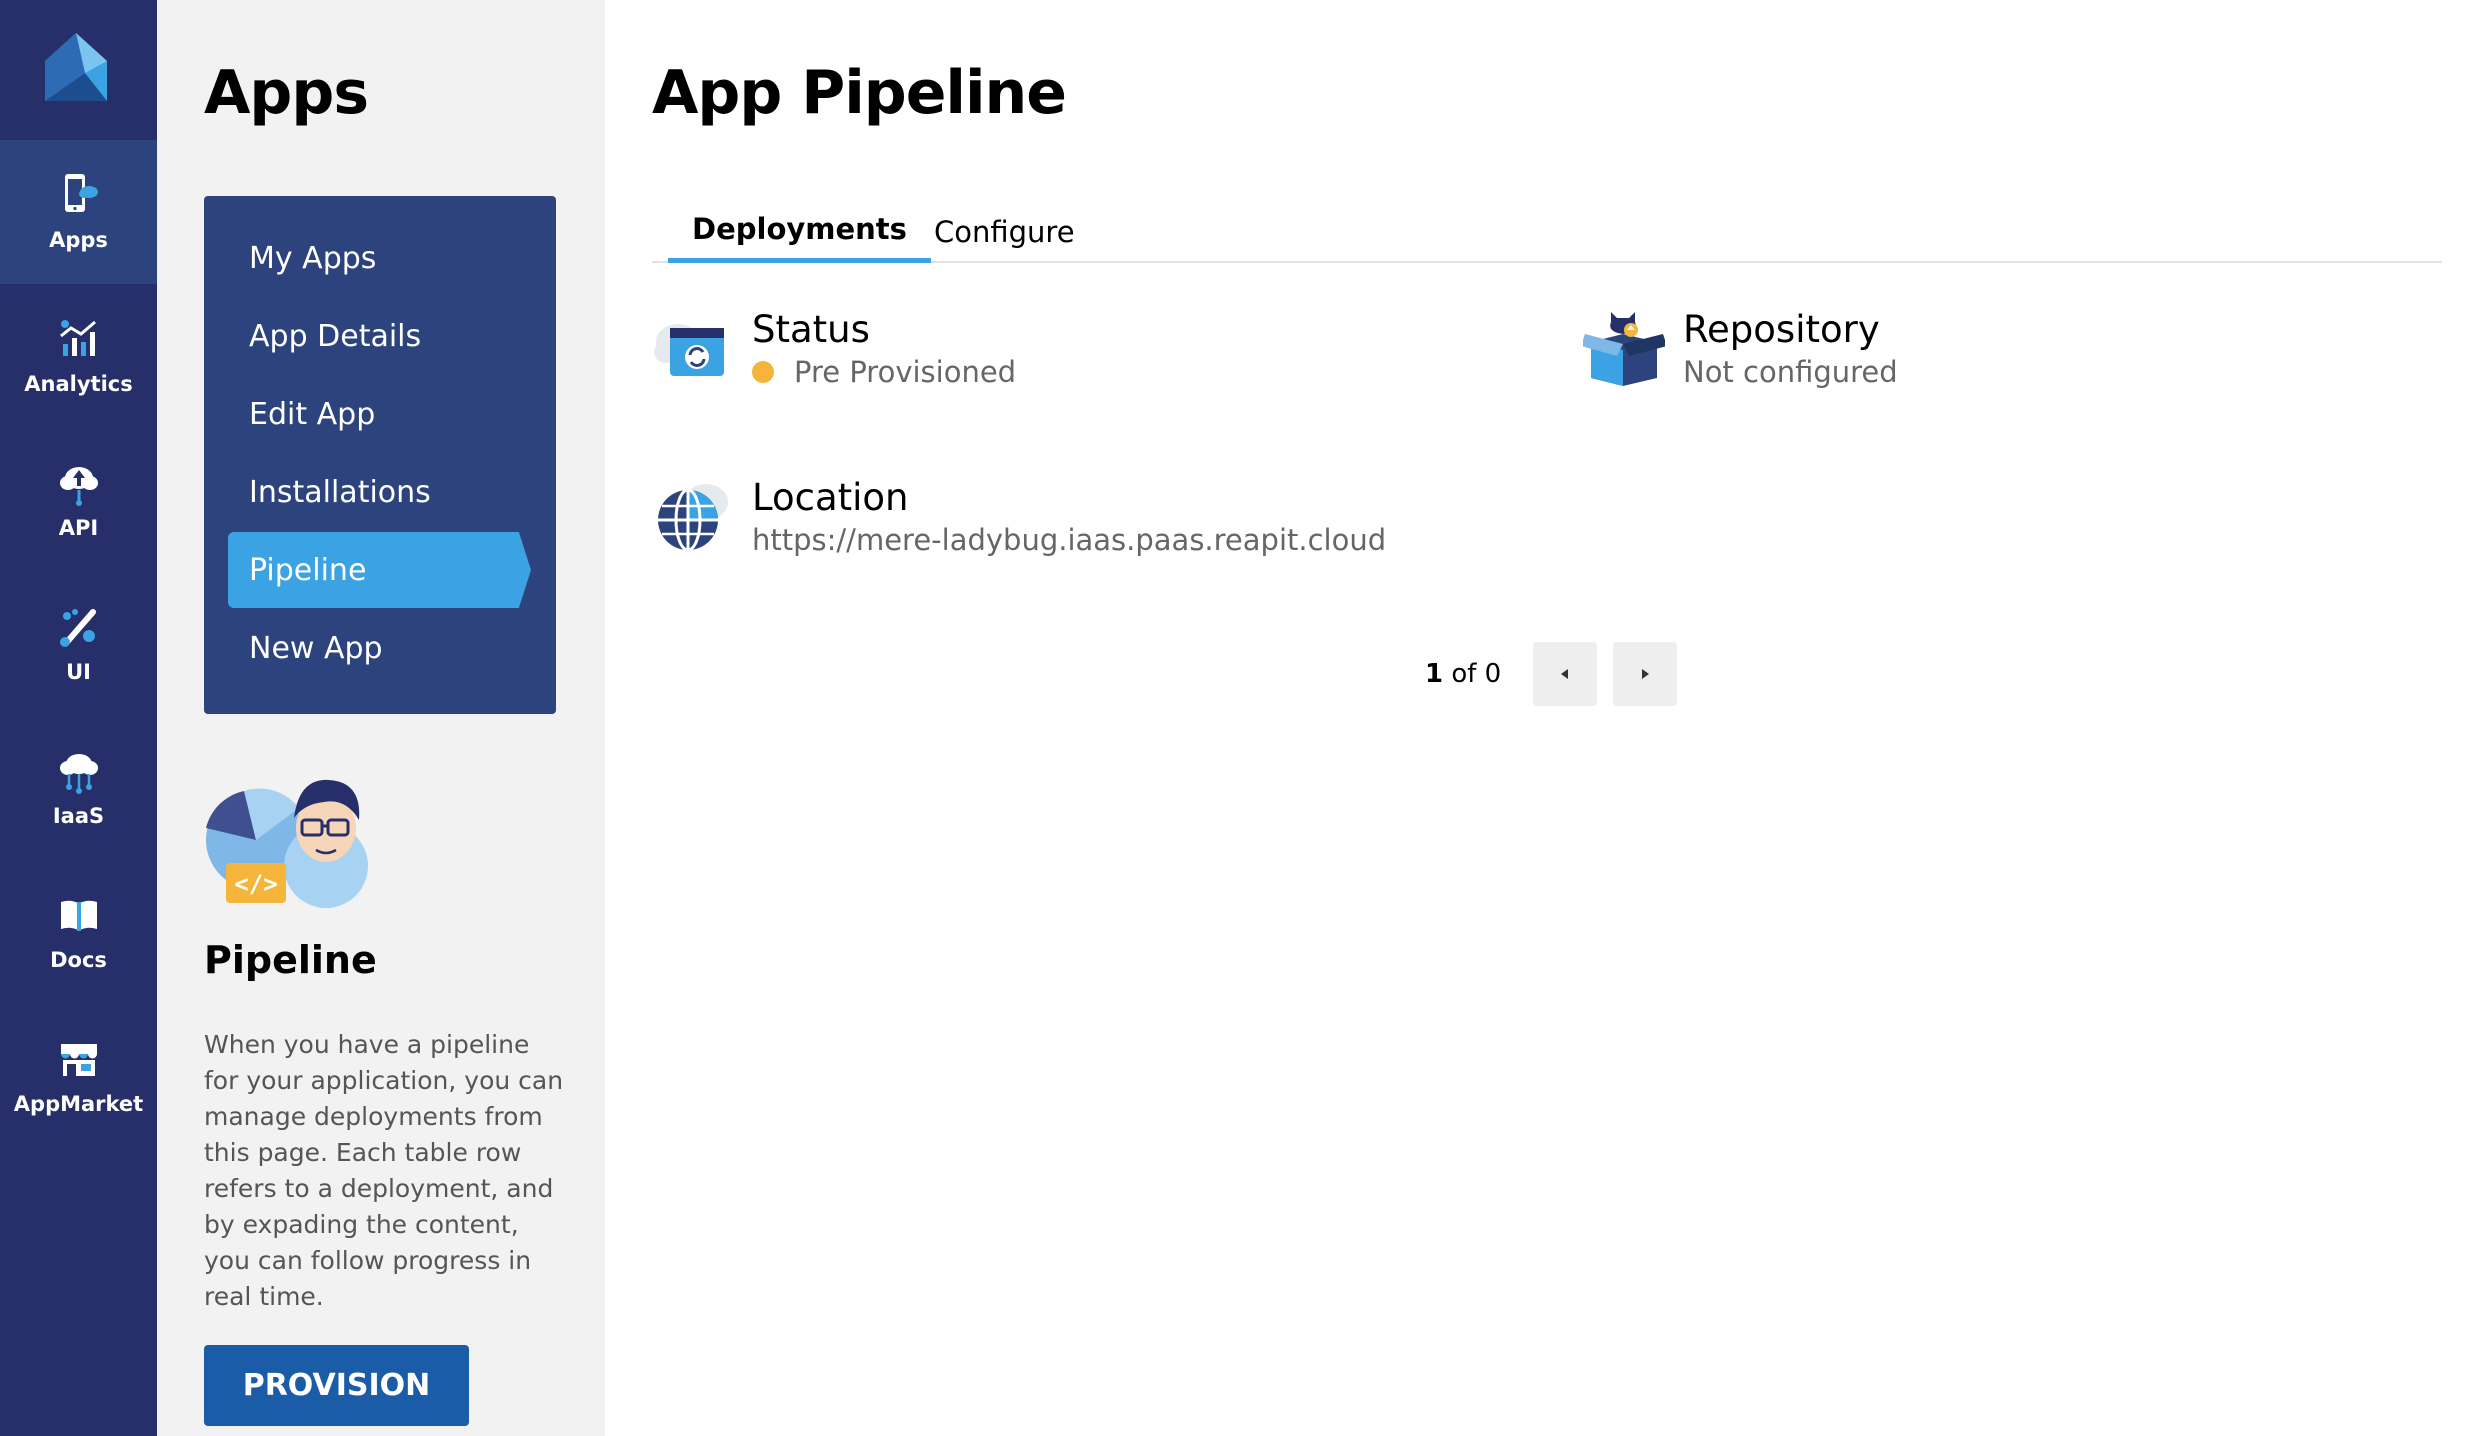 The height and width of the screenshot is (1436, 2490). What do you see at coordinates (78, 384) in the screenshot?
I see `nav-label-analytics: Analytics` at bounding box center [78, 384].